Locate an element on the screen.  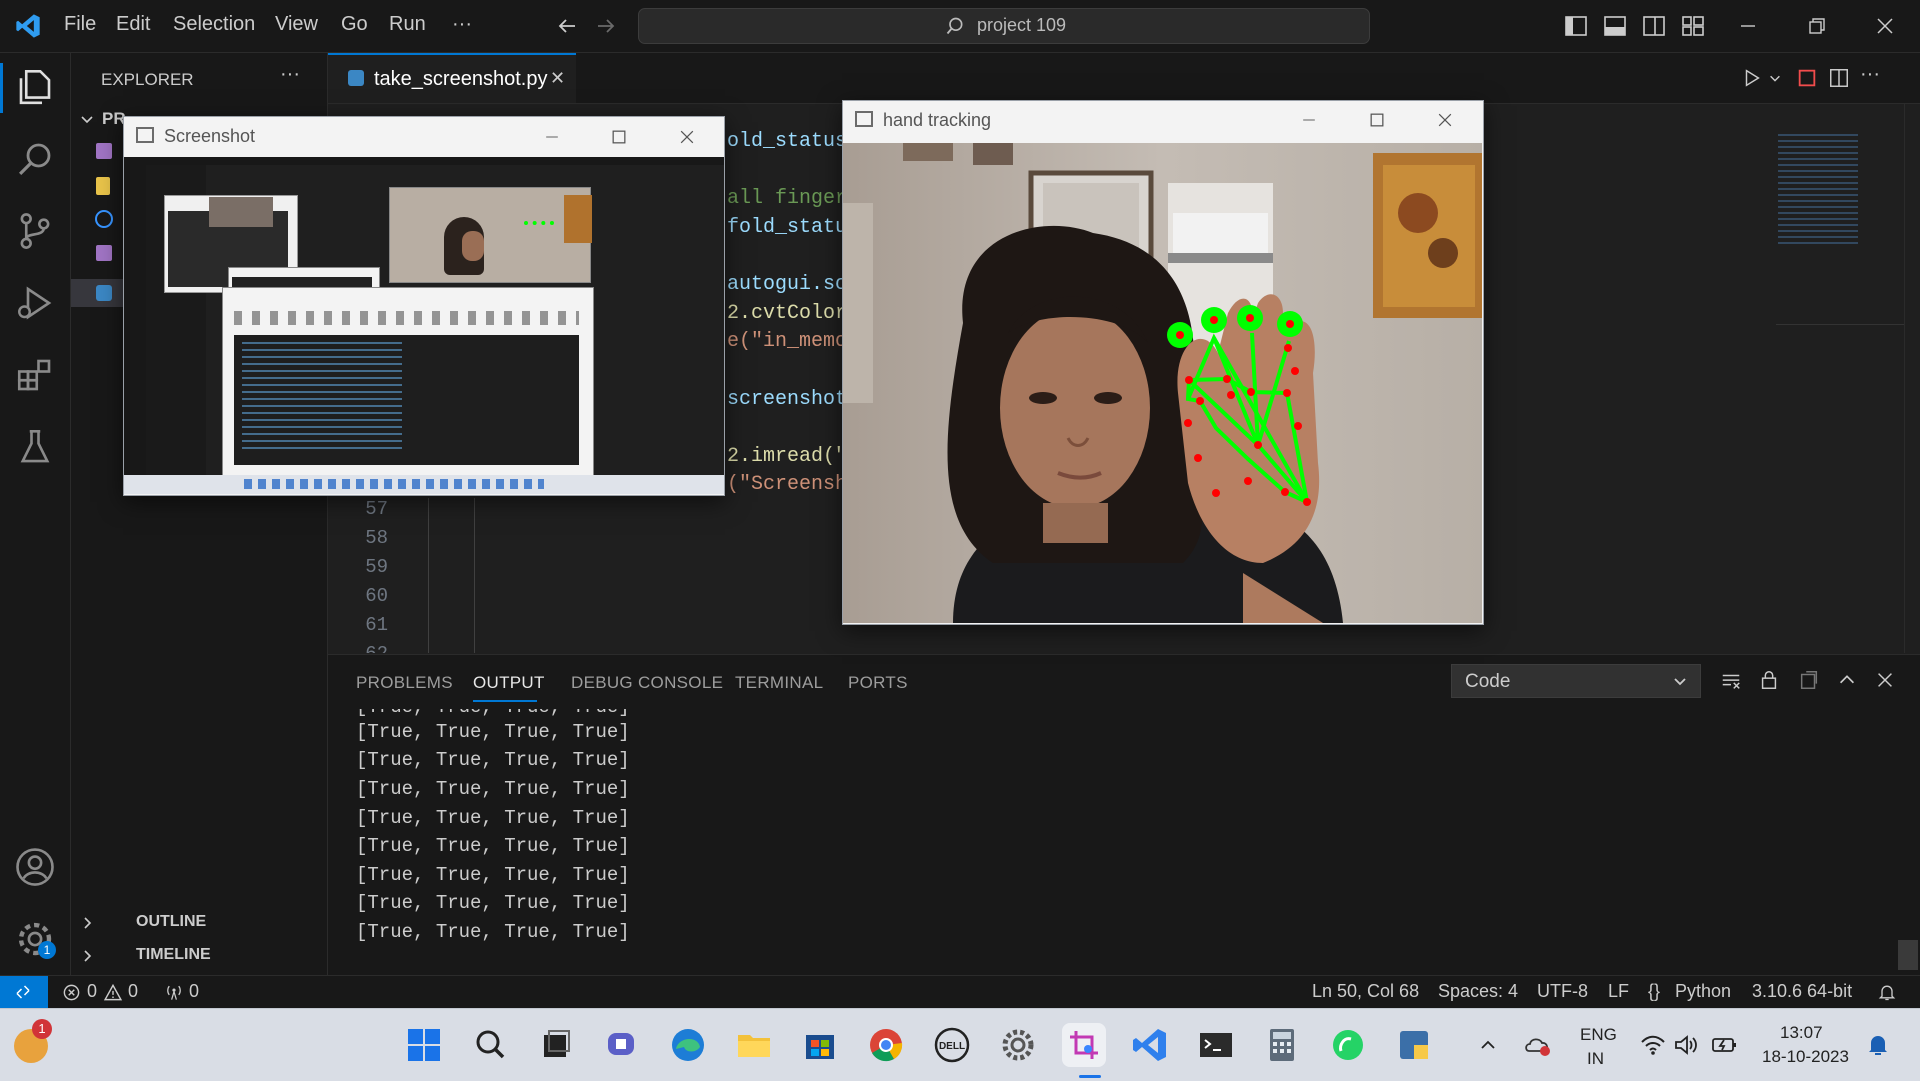
toggle-panel-icon is located at coordinates (1615, 26).